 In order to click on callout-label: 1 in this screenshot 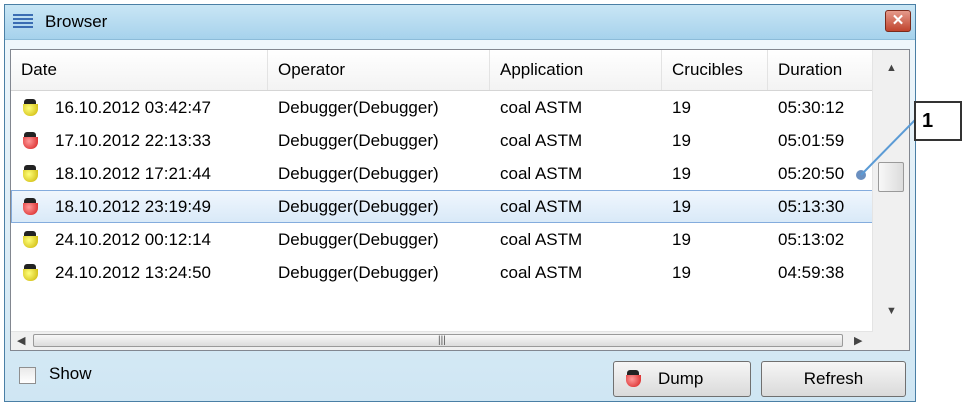, I will do `click(938, 121)`.